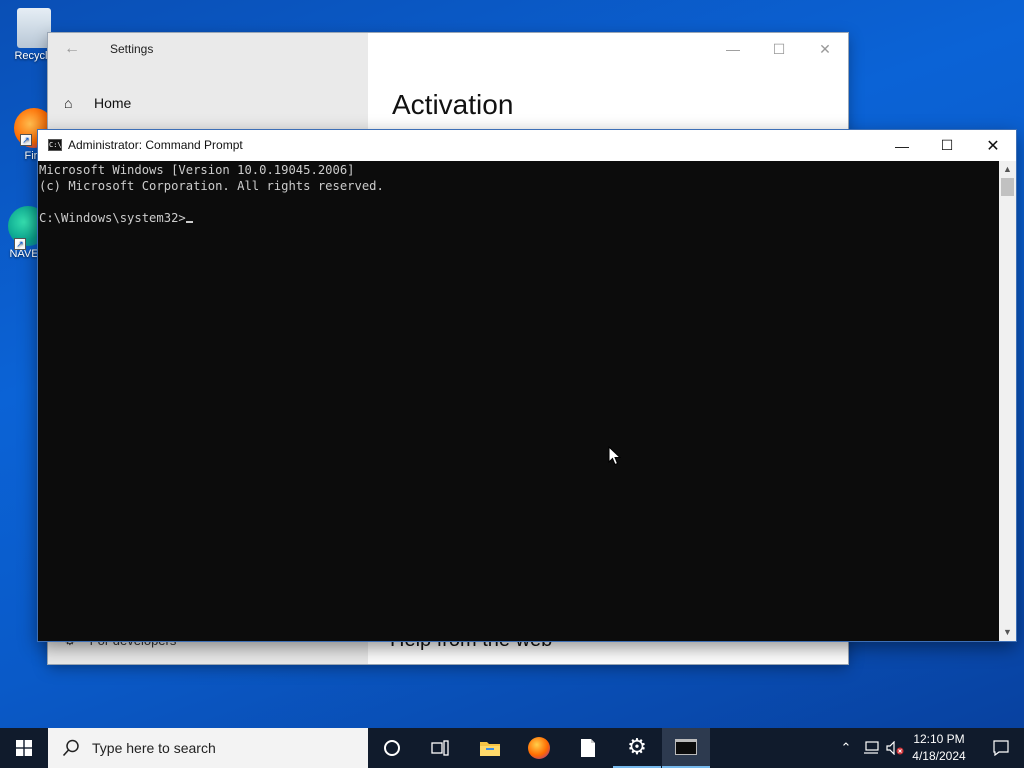 The width and height of the screenshot is (1024, 768). I want to click on command-prompt-taskbar-button, so click(686, 748).